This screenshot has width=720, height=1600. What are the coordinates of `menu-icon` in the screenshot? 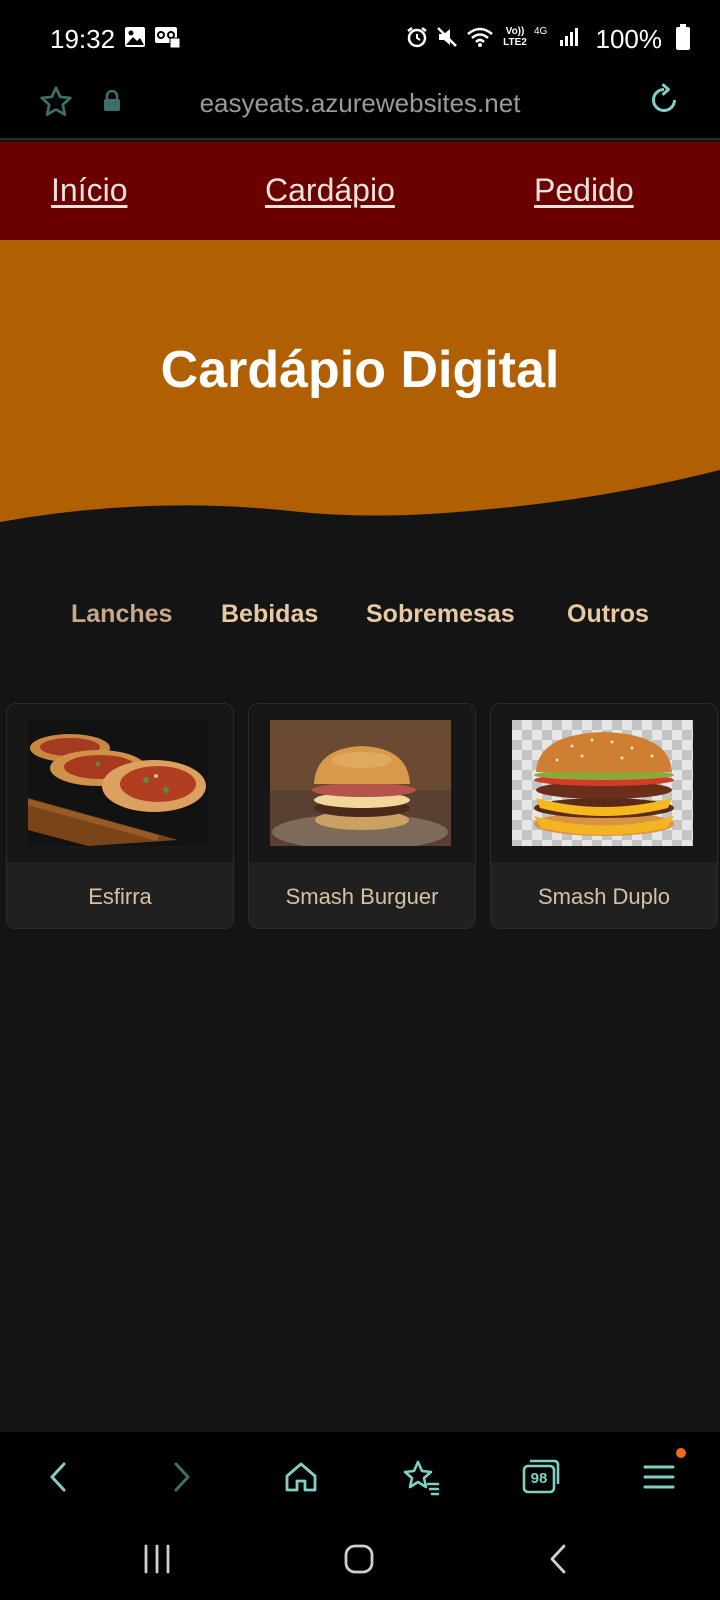 It's located at (659, 1477).